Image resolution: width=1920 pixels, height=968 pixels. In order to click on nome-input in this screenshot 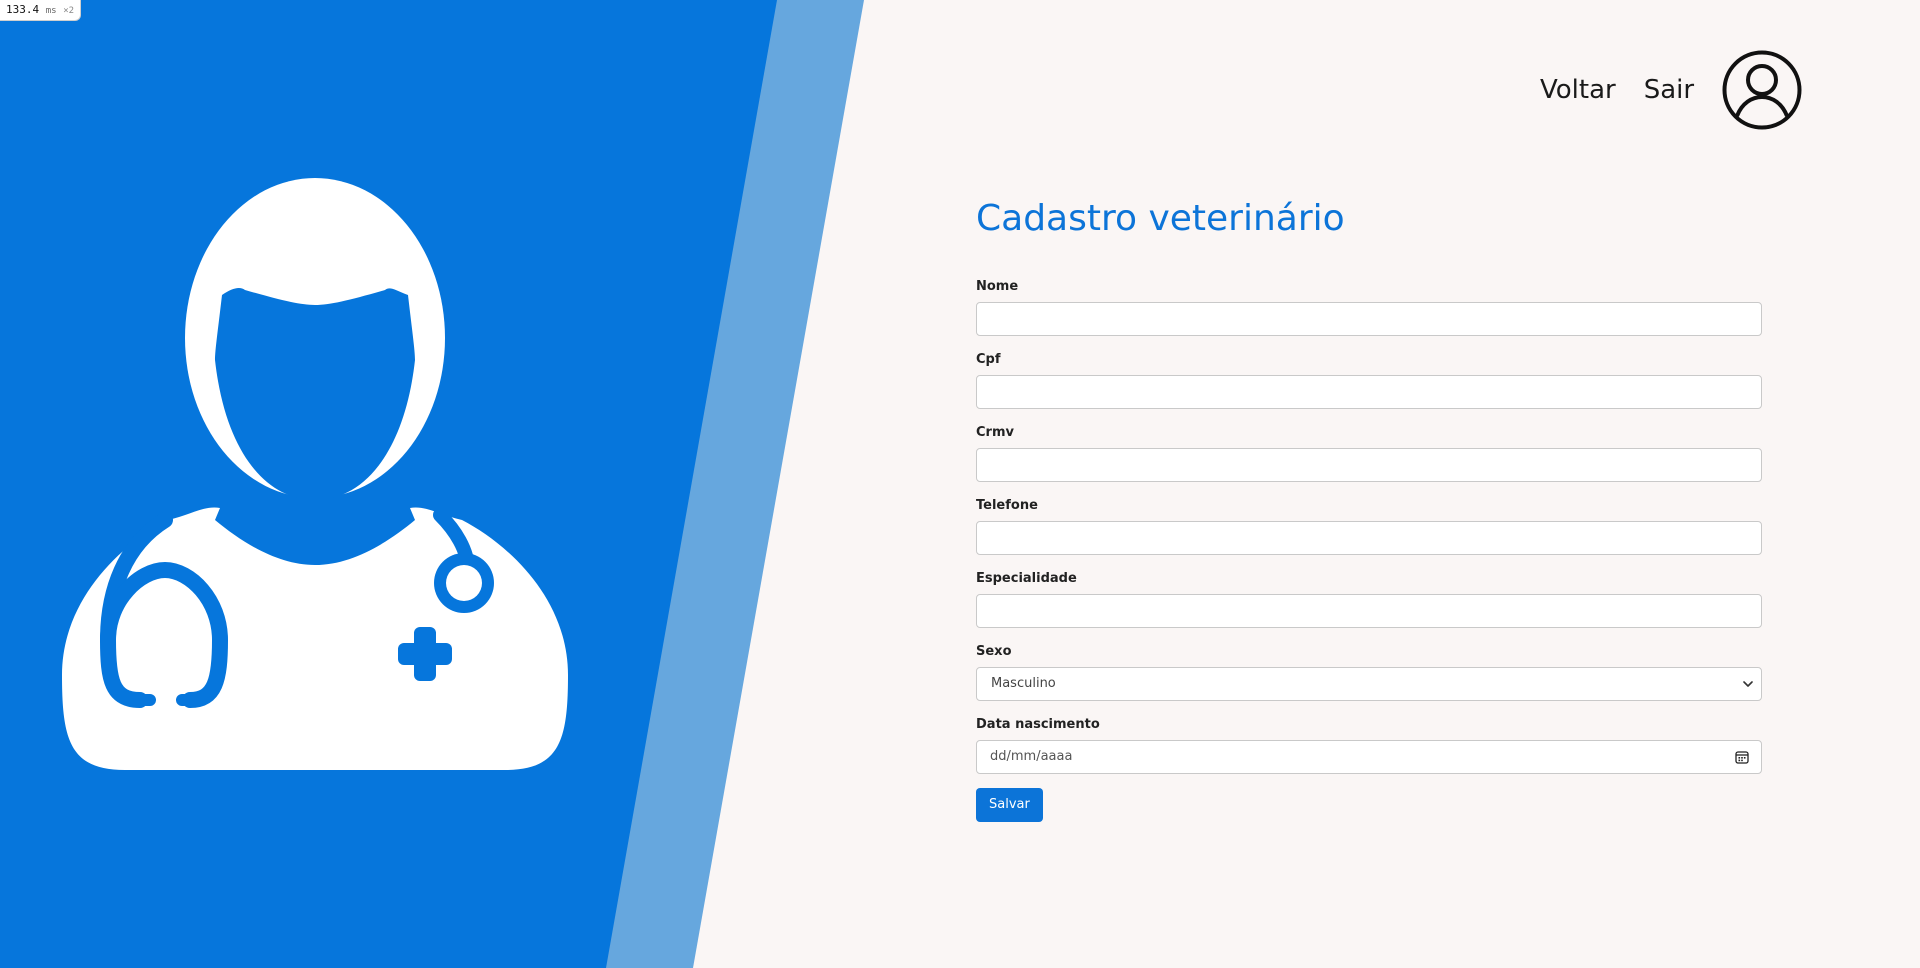, I will do `click(1369, 319)`.